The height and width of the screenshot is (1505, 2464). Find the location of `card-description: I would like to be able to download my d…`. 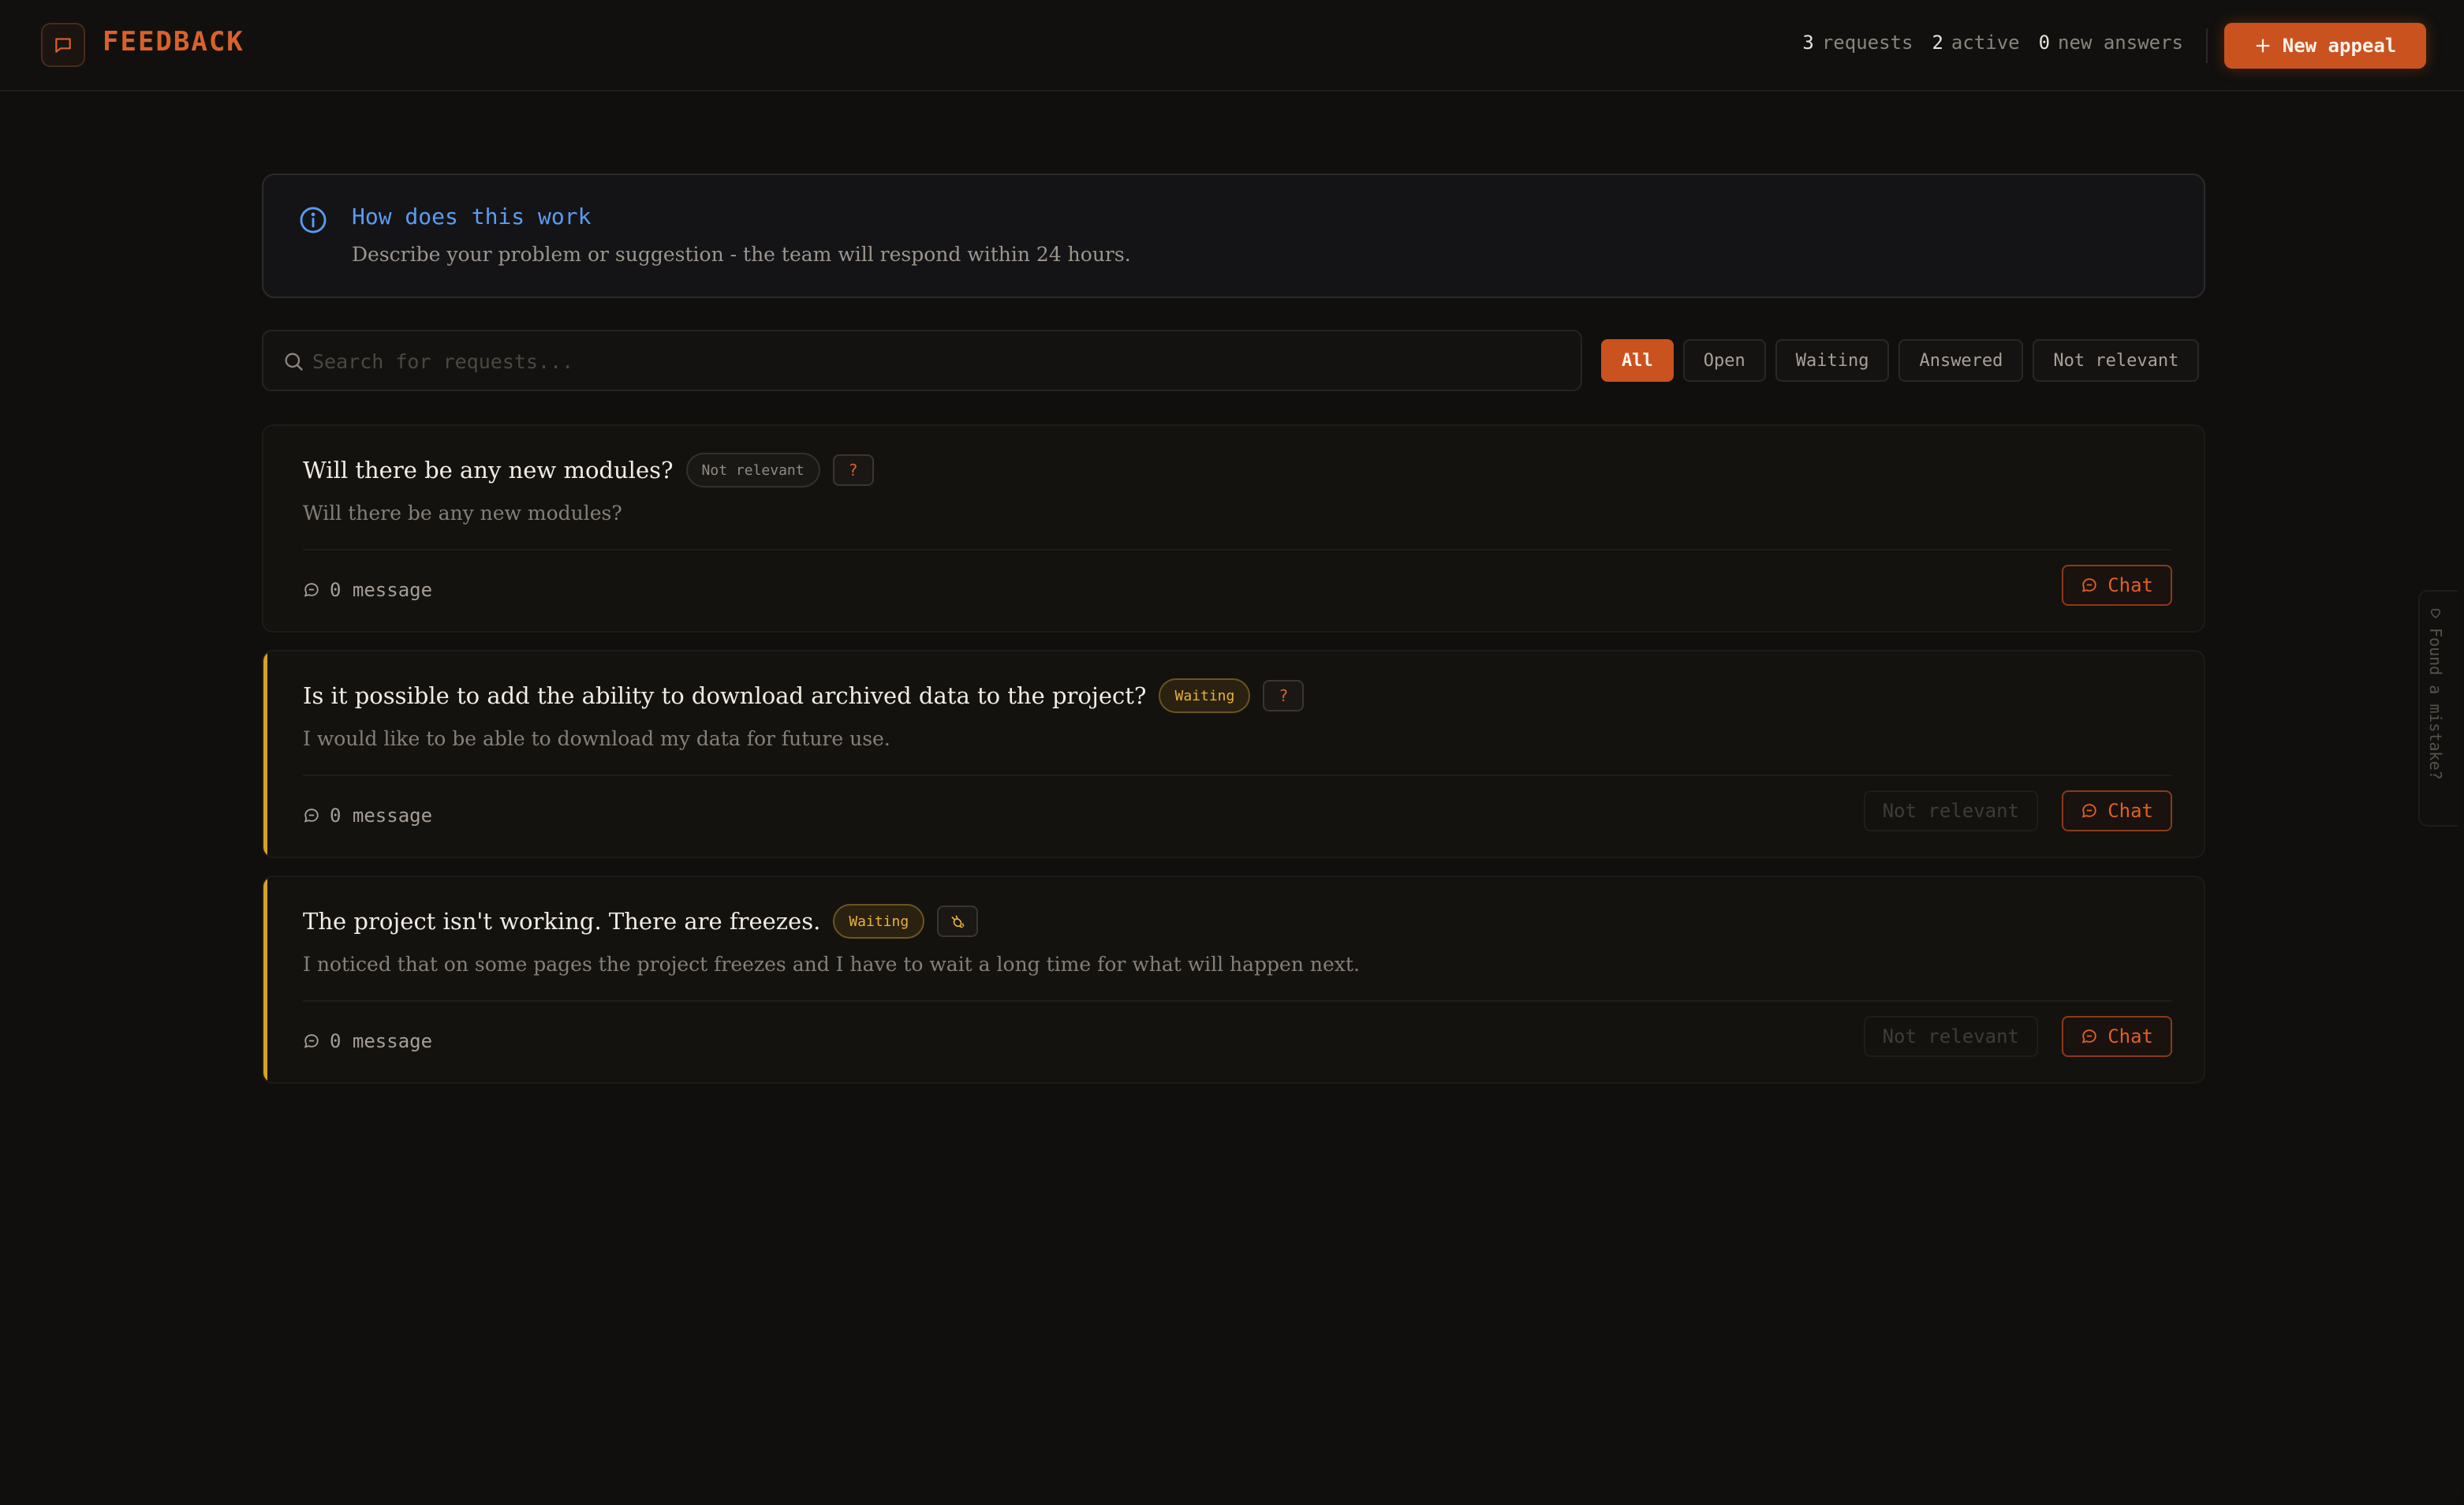

card-description: I would like to be able to download my d… is located at coordinates (596, 738).